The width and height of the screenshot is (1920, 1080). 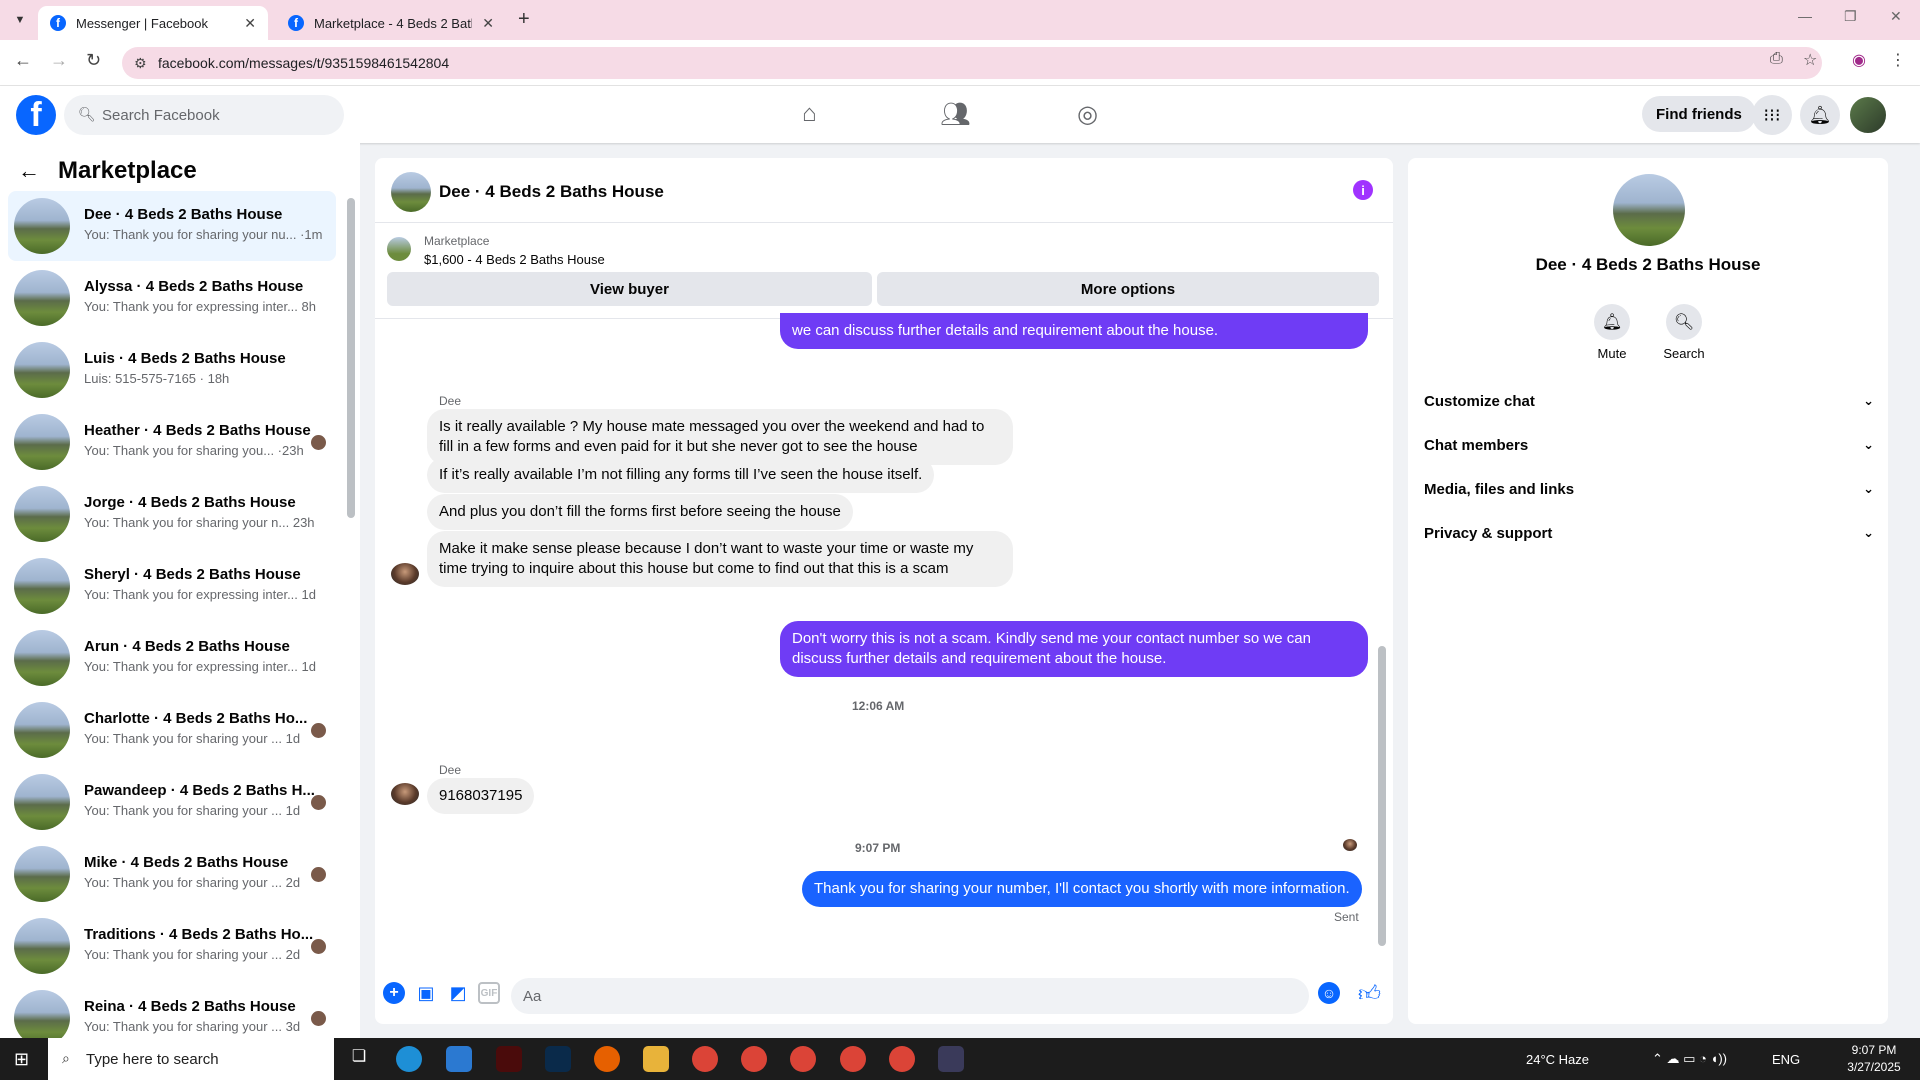 I want to click on search-facebook-input: 🔍︎ Search Facebook, so click(x=204, y=115).